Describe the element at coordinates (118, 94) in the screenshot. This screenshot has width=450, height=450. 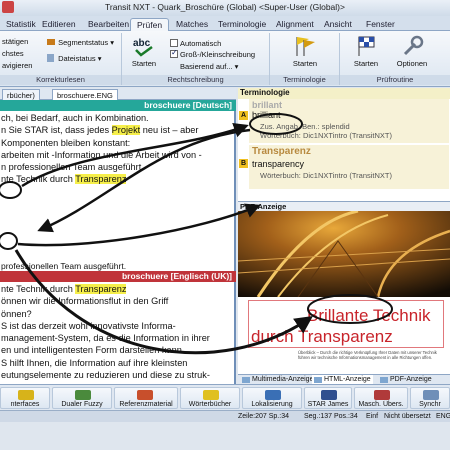
I see `document-tab-bar: rbücher) broschuere.ENG` at that location.